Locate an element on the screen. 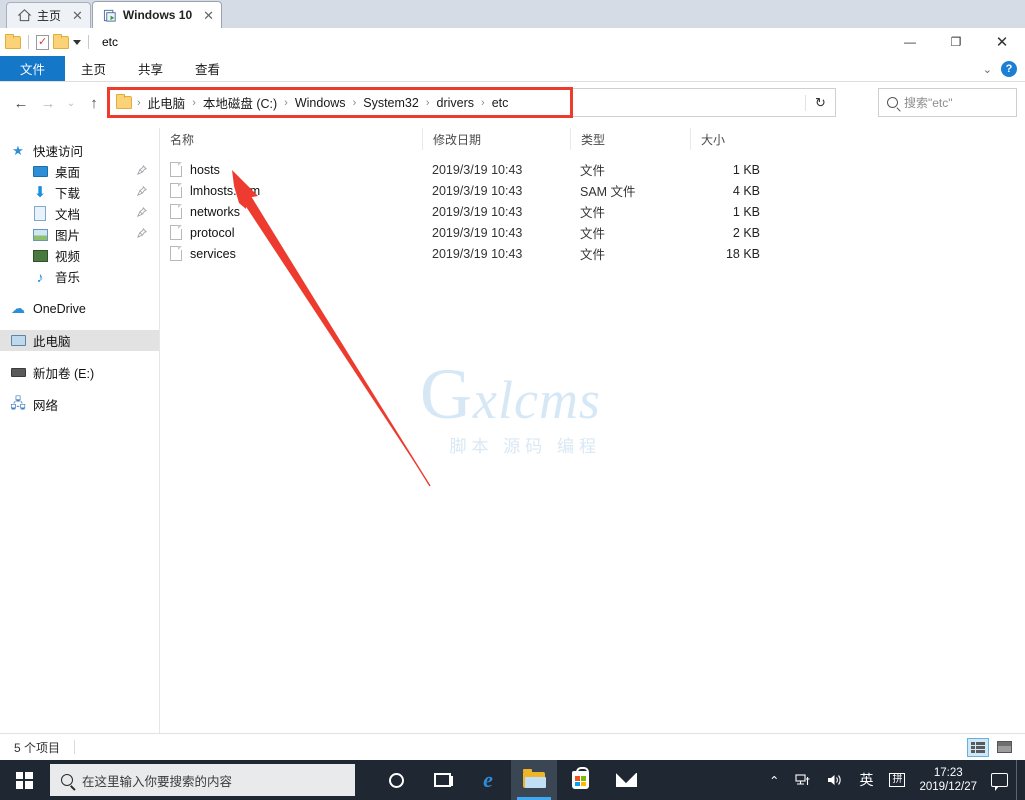 The width and height of the screenshot is (1025, 800). column-header-date-modified: 修改日期 is located at coordinates (496, 139).